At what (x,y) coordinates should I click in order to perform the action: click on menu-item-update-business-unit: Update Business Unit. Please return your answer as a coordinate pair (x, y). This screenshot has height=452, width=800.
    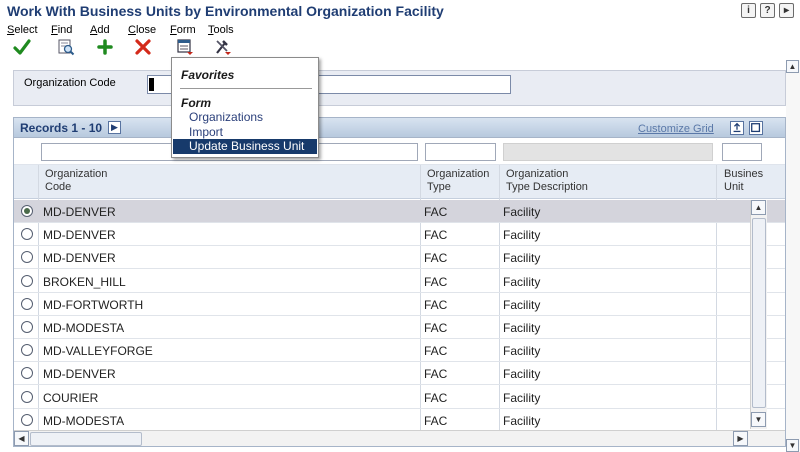
    Looking at the image, I should click on (245, 146).